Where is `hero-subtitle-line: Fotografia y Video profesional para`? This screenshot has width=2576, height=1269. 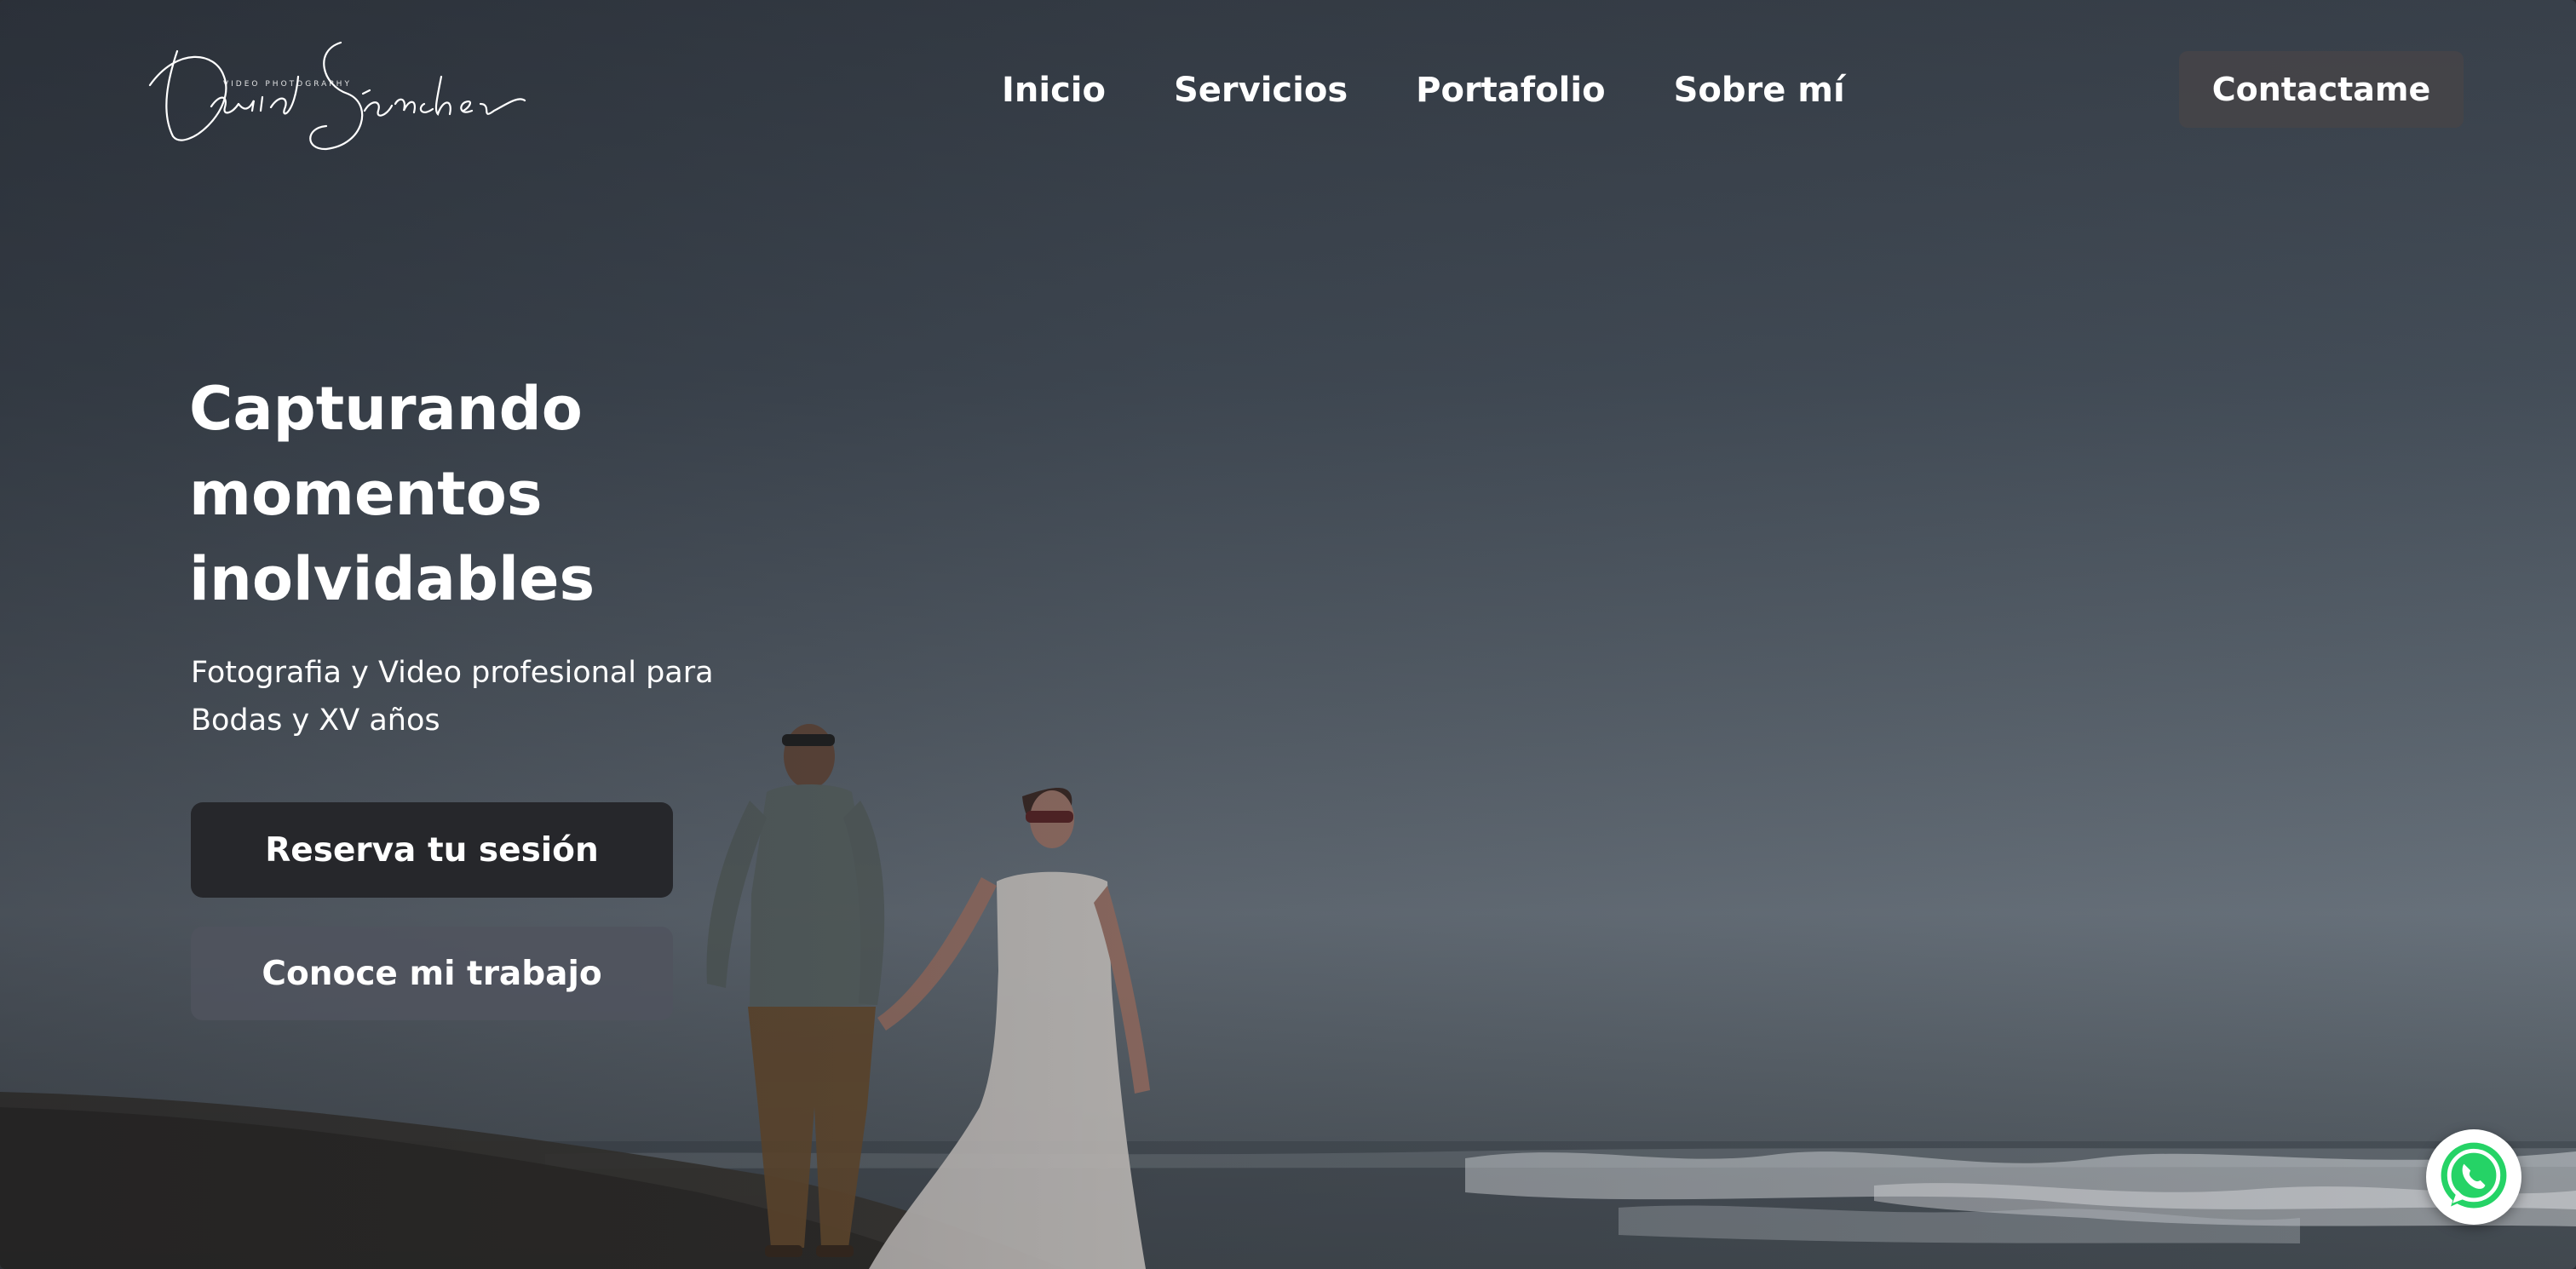
hero-subtitle-line: Fotografia y Video profesional para is located at coordinates (453, 673).